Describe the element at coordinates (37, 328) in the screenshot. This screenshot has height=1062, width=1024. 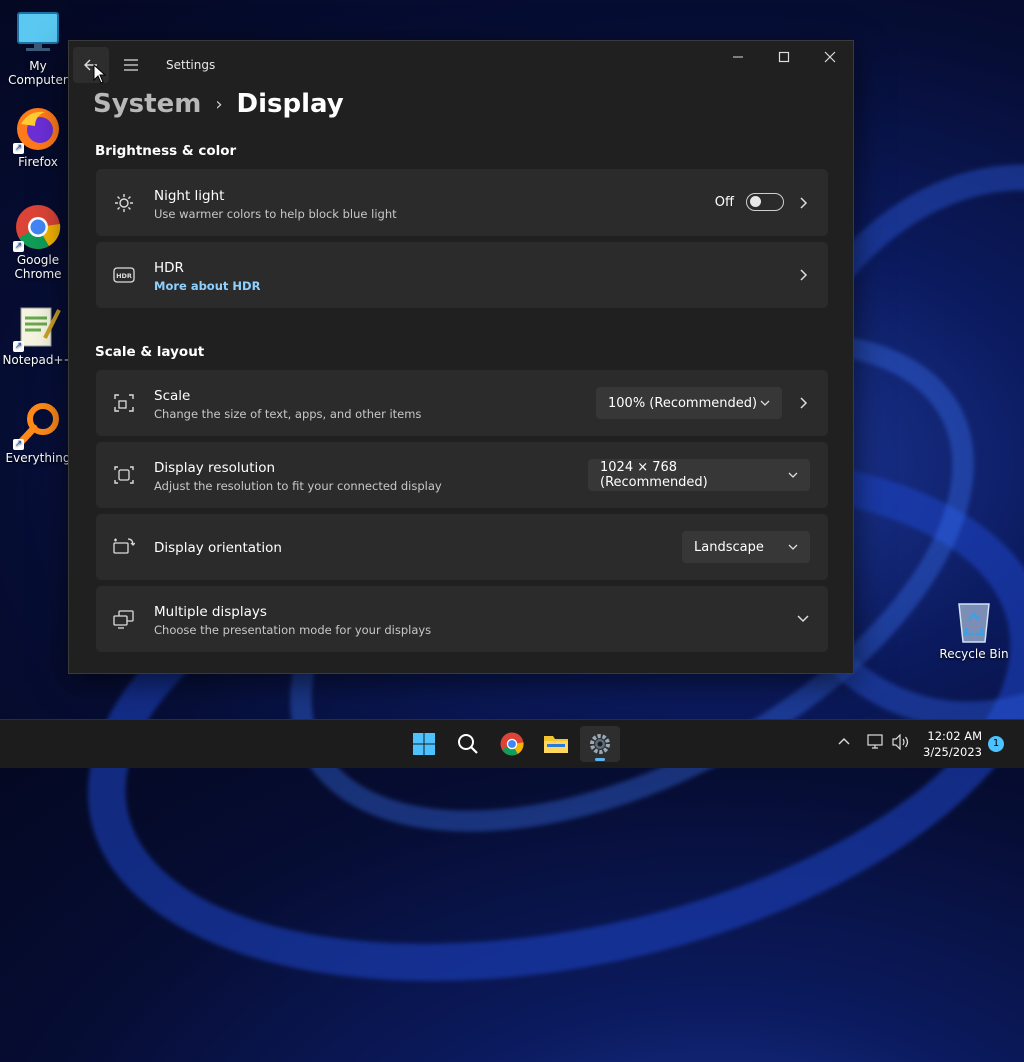
I see `notepadpp-icon: ↗` at that location.